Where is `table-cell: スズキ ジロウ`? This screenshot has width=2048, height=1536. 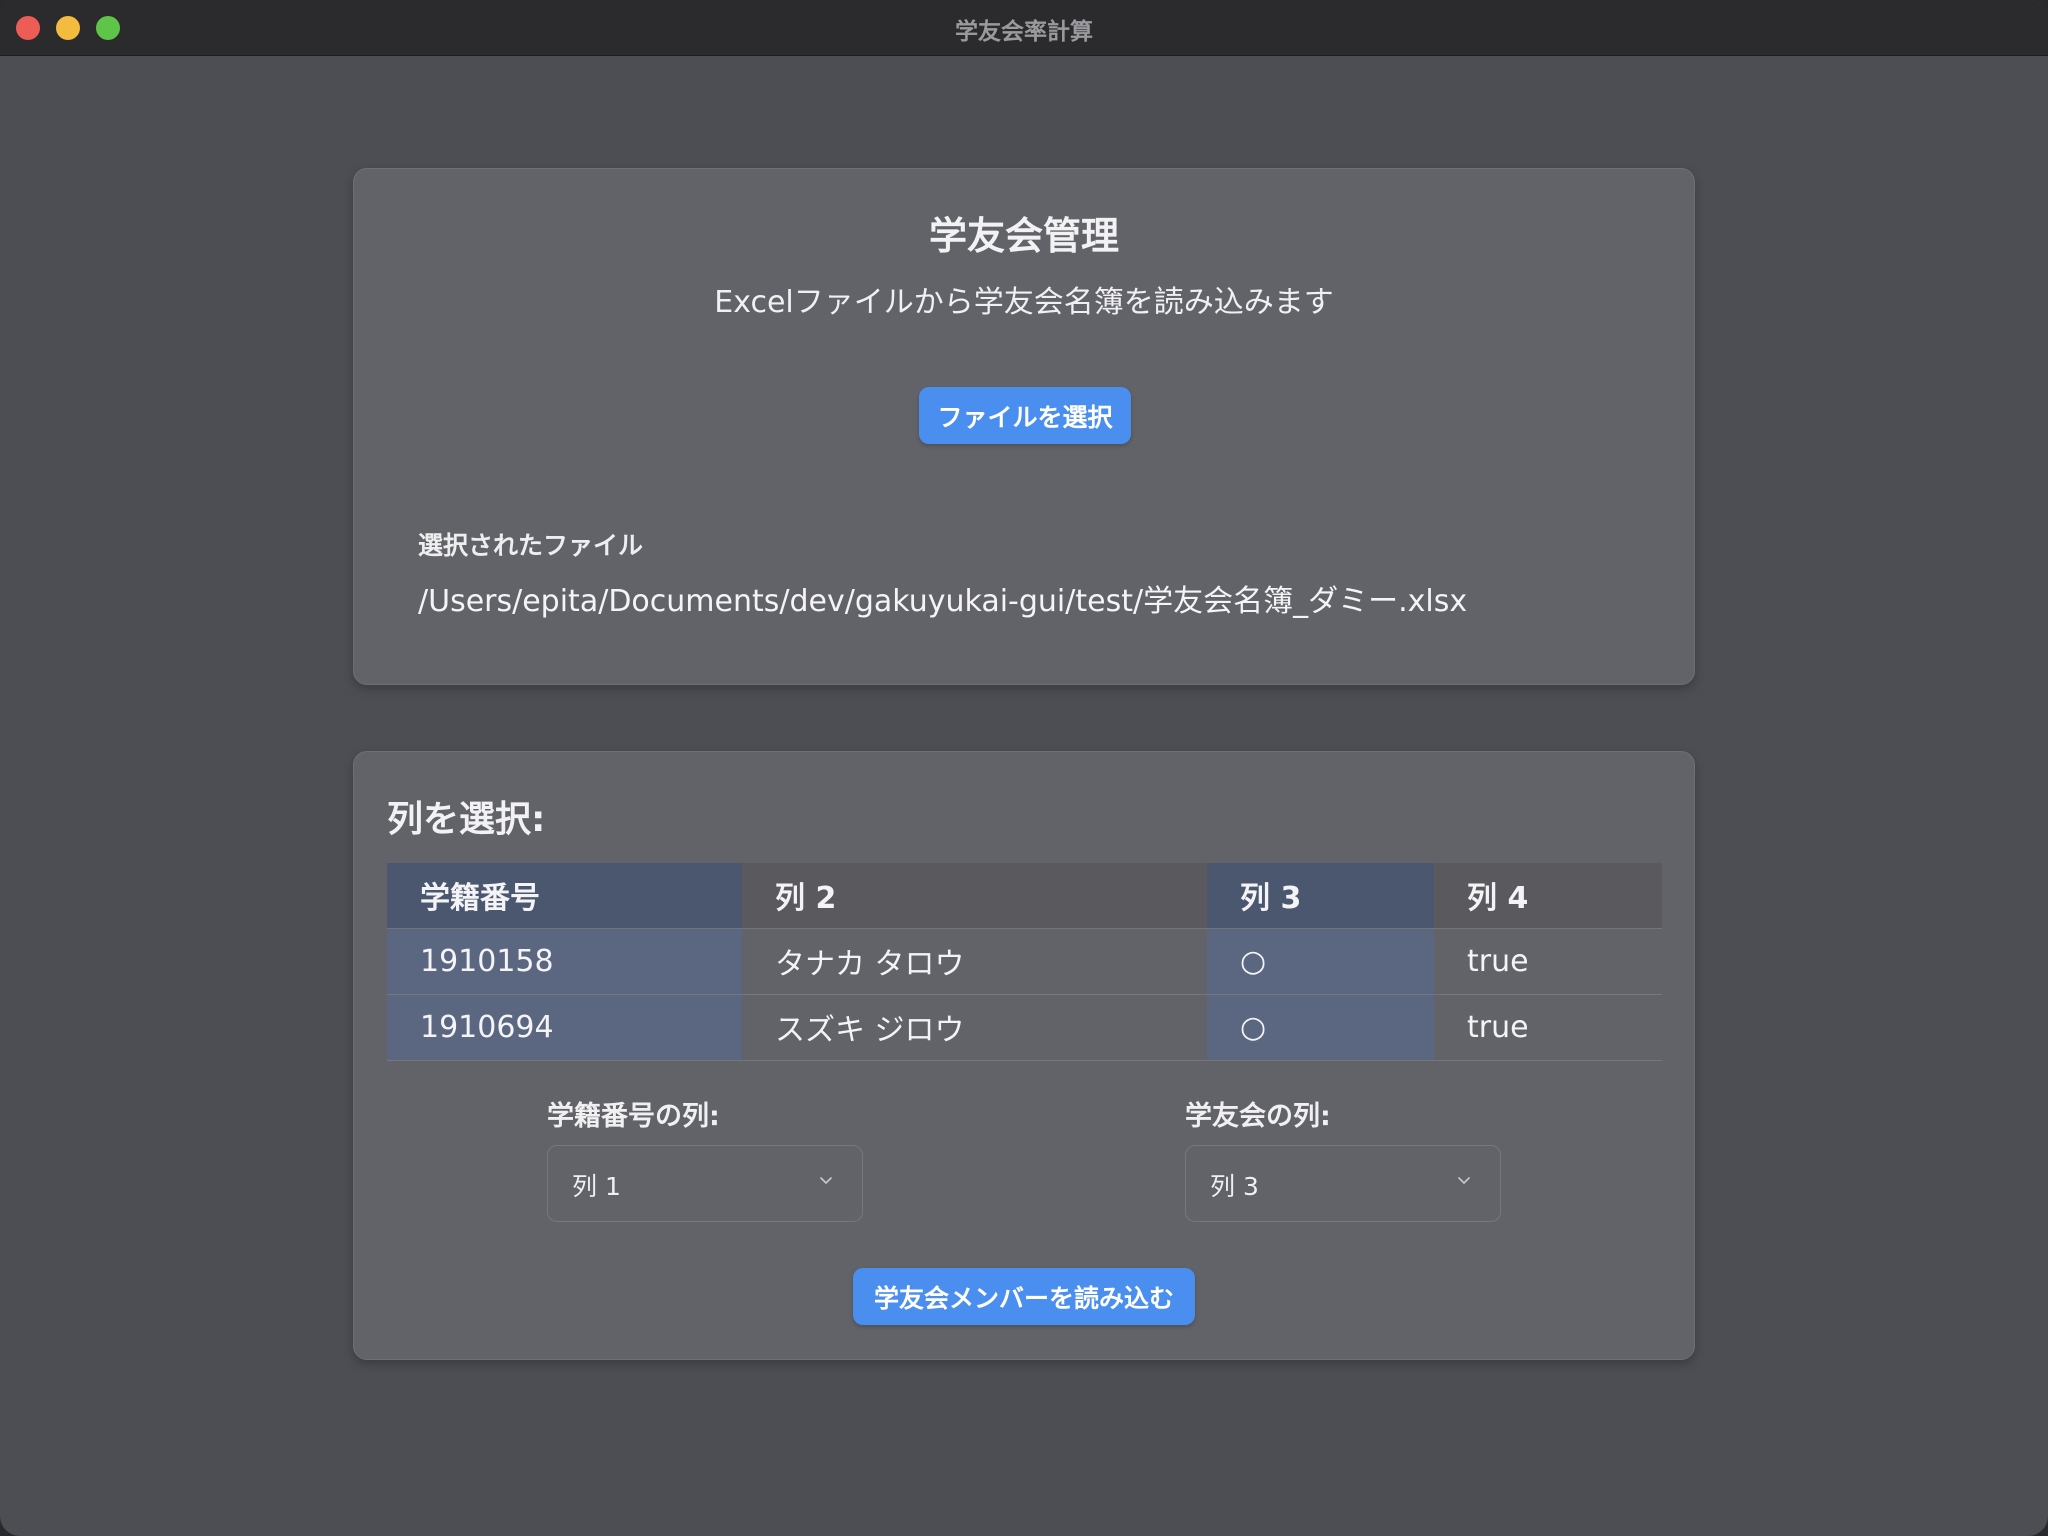 table-cell: スズキ ジロウ is located at coordinates (974, 1027).